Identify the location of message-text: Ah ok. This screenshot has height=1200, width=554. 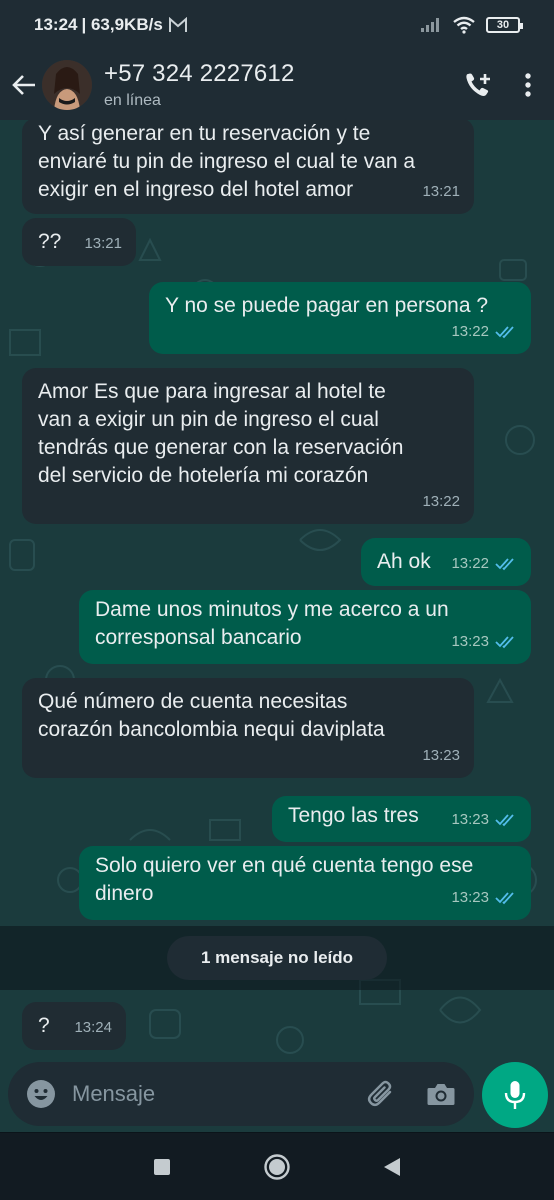
(404, 561).